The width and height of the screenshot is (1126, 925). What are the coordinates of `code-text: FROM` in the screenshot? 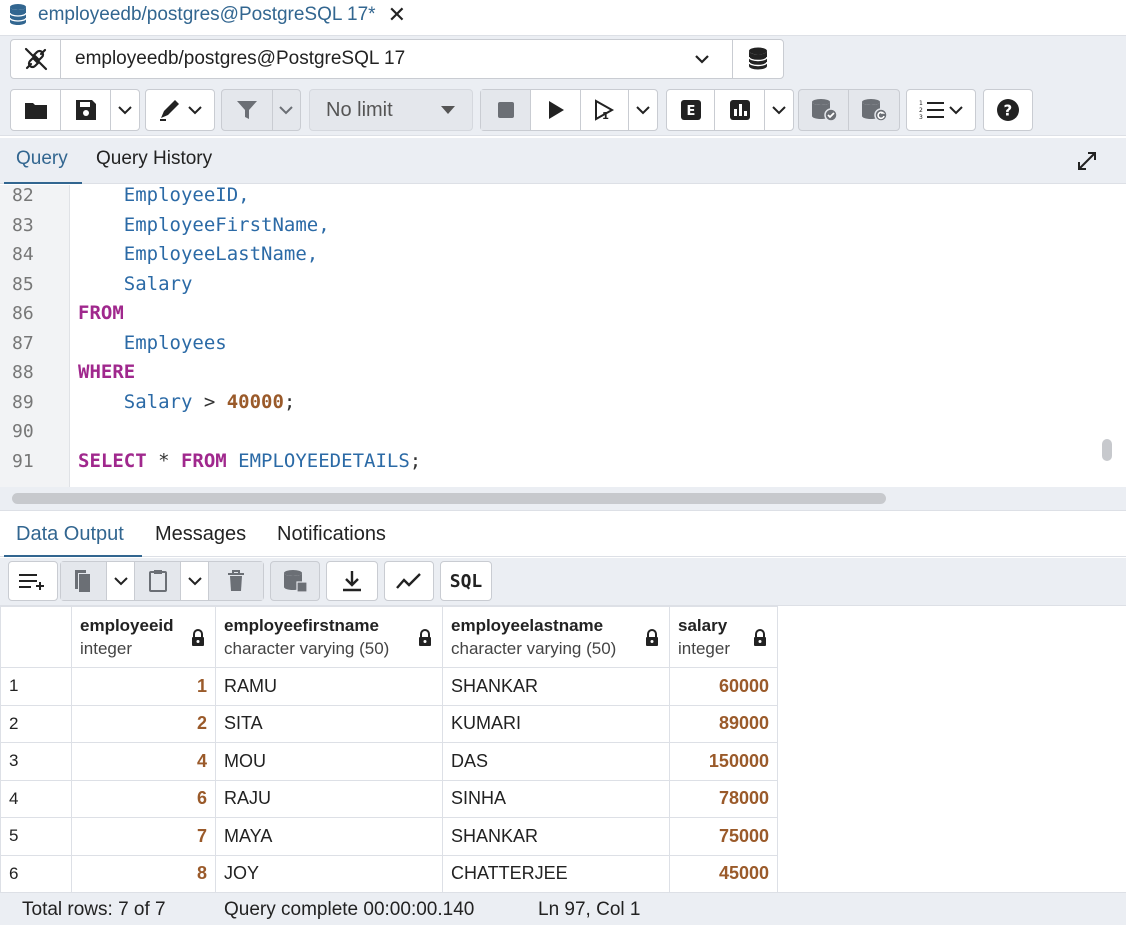 It's located at (101, 313).